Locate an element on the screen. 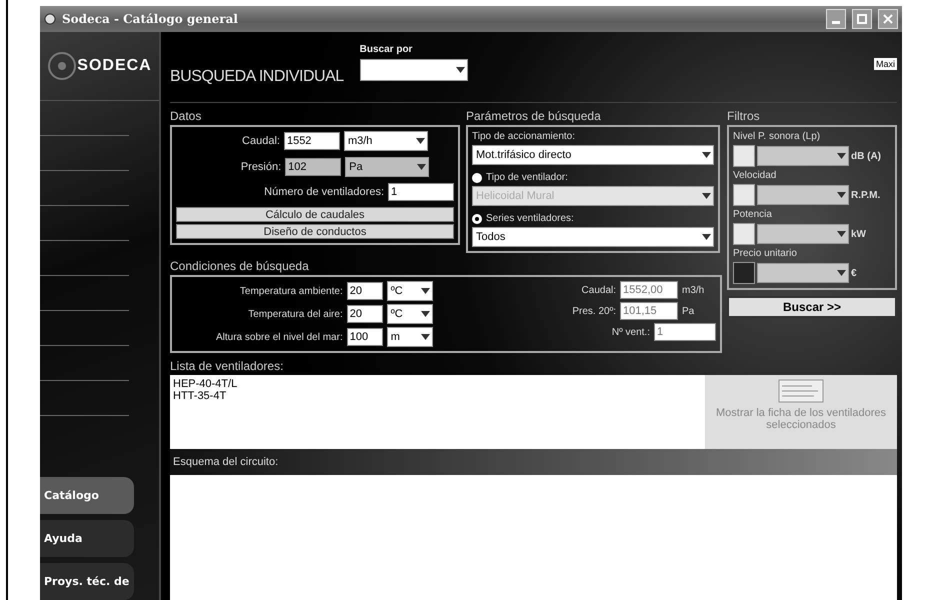 This screenshot has height=600, width=952. unit-label: R.P.M. is located at coordinates (865, 195).